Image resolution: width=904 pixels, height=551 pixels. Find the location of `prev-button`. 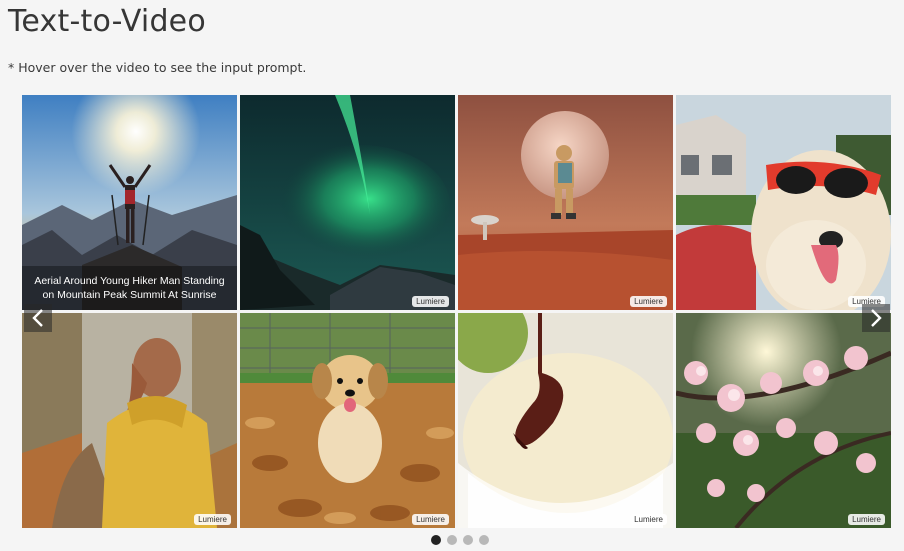

prev-button is located at coordinates (38, 318).